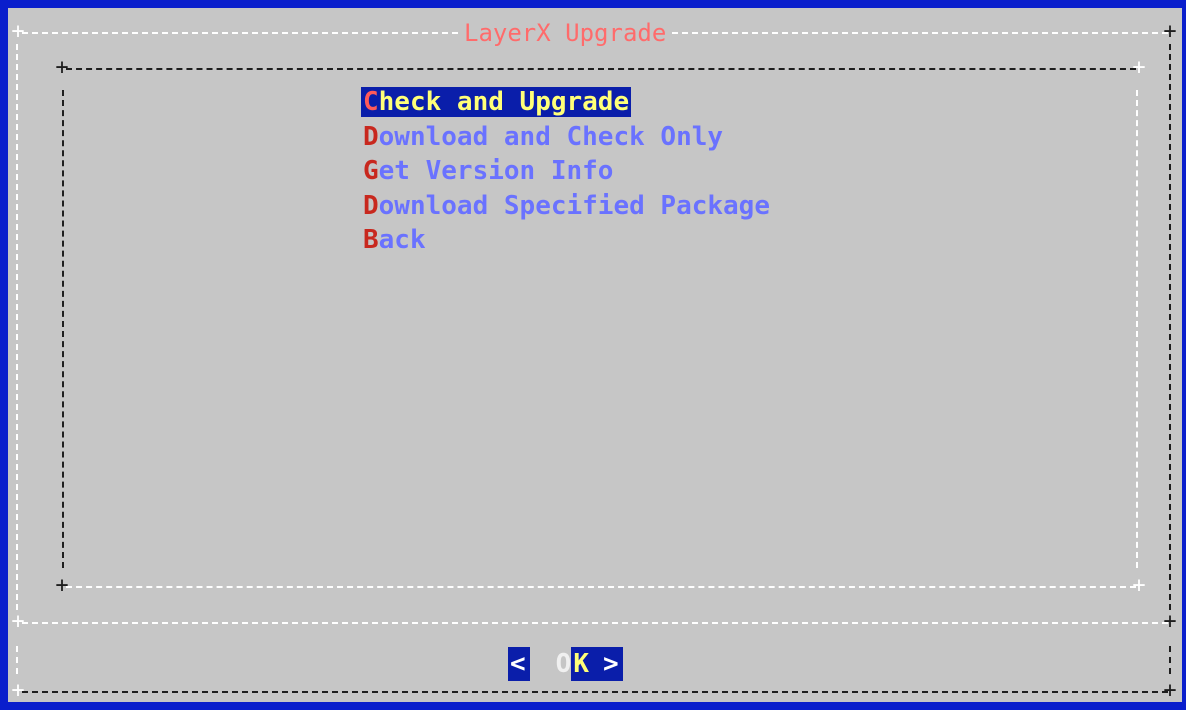 The image size is (1186, 710). What do you see at coordinates (1139, 585) in the screenshot?
I see `menu-box-bottom-right-corner: +` at bounding box center [1139, 585].